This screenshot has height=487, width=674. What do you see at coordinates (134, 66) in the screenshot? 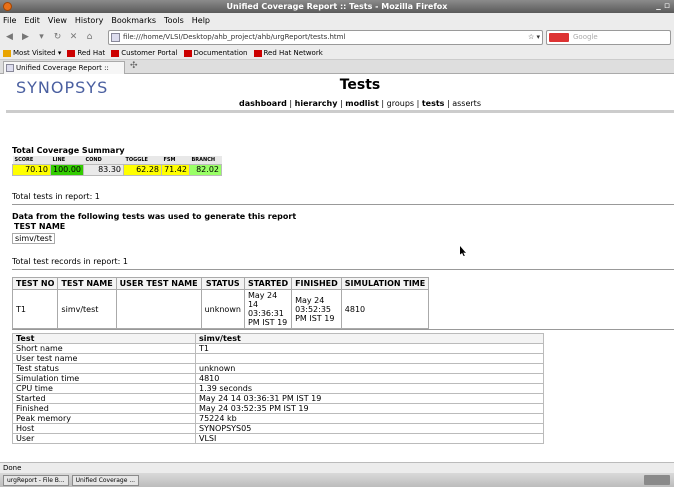
I see `new-tab-icon: ✣` at bounding box center [134, 66].